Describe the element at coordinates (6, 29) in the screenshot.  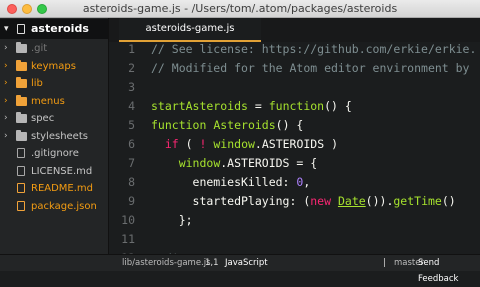
I see `chevron-down-icon: ▾` at that location.